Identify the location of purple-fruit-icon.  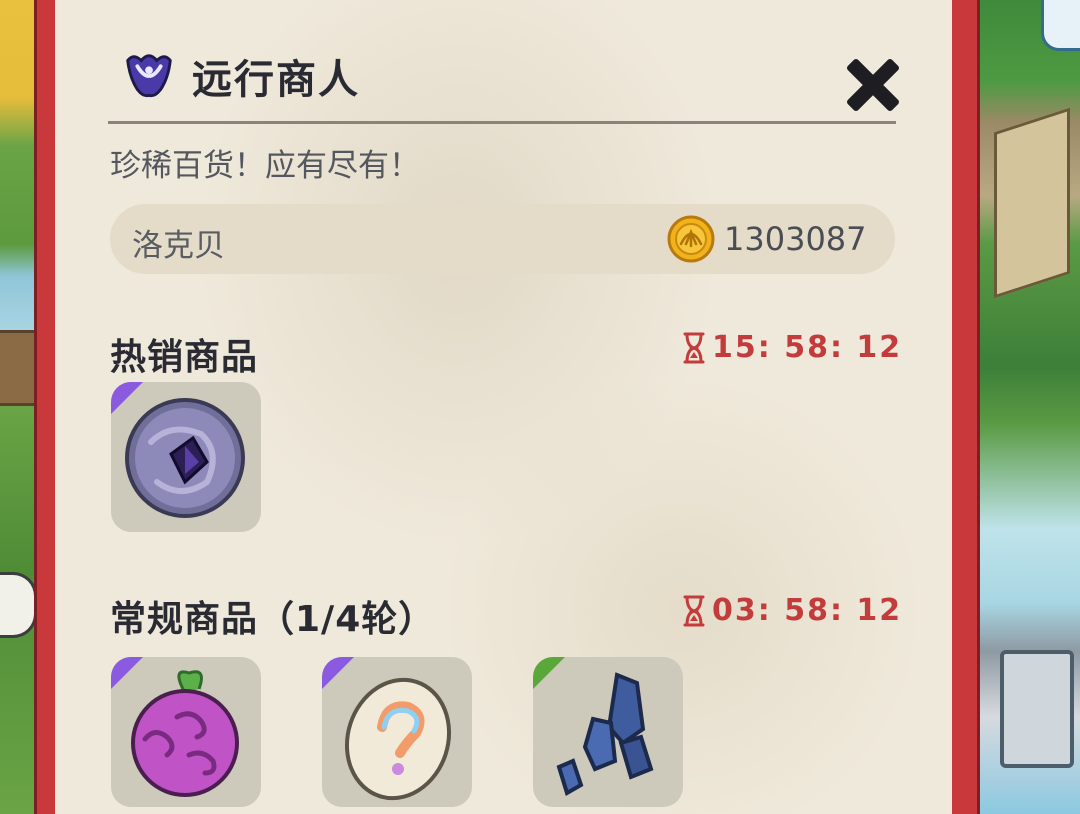
(185, 733).